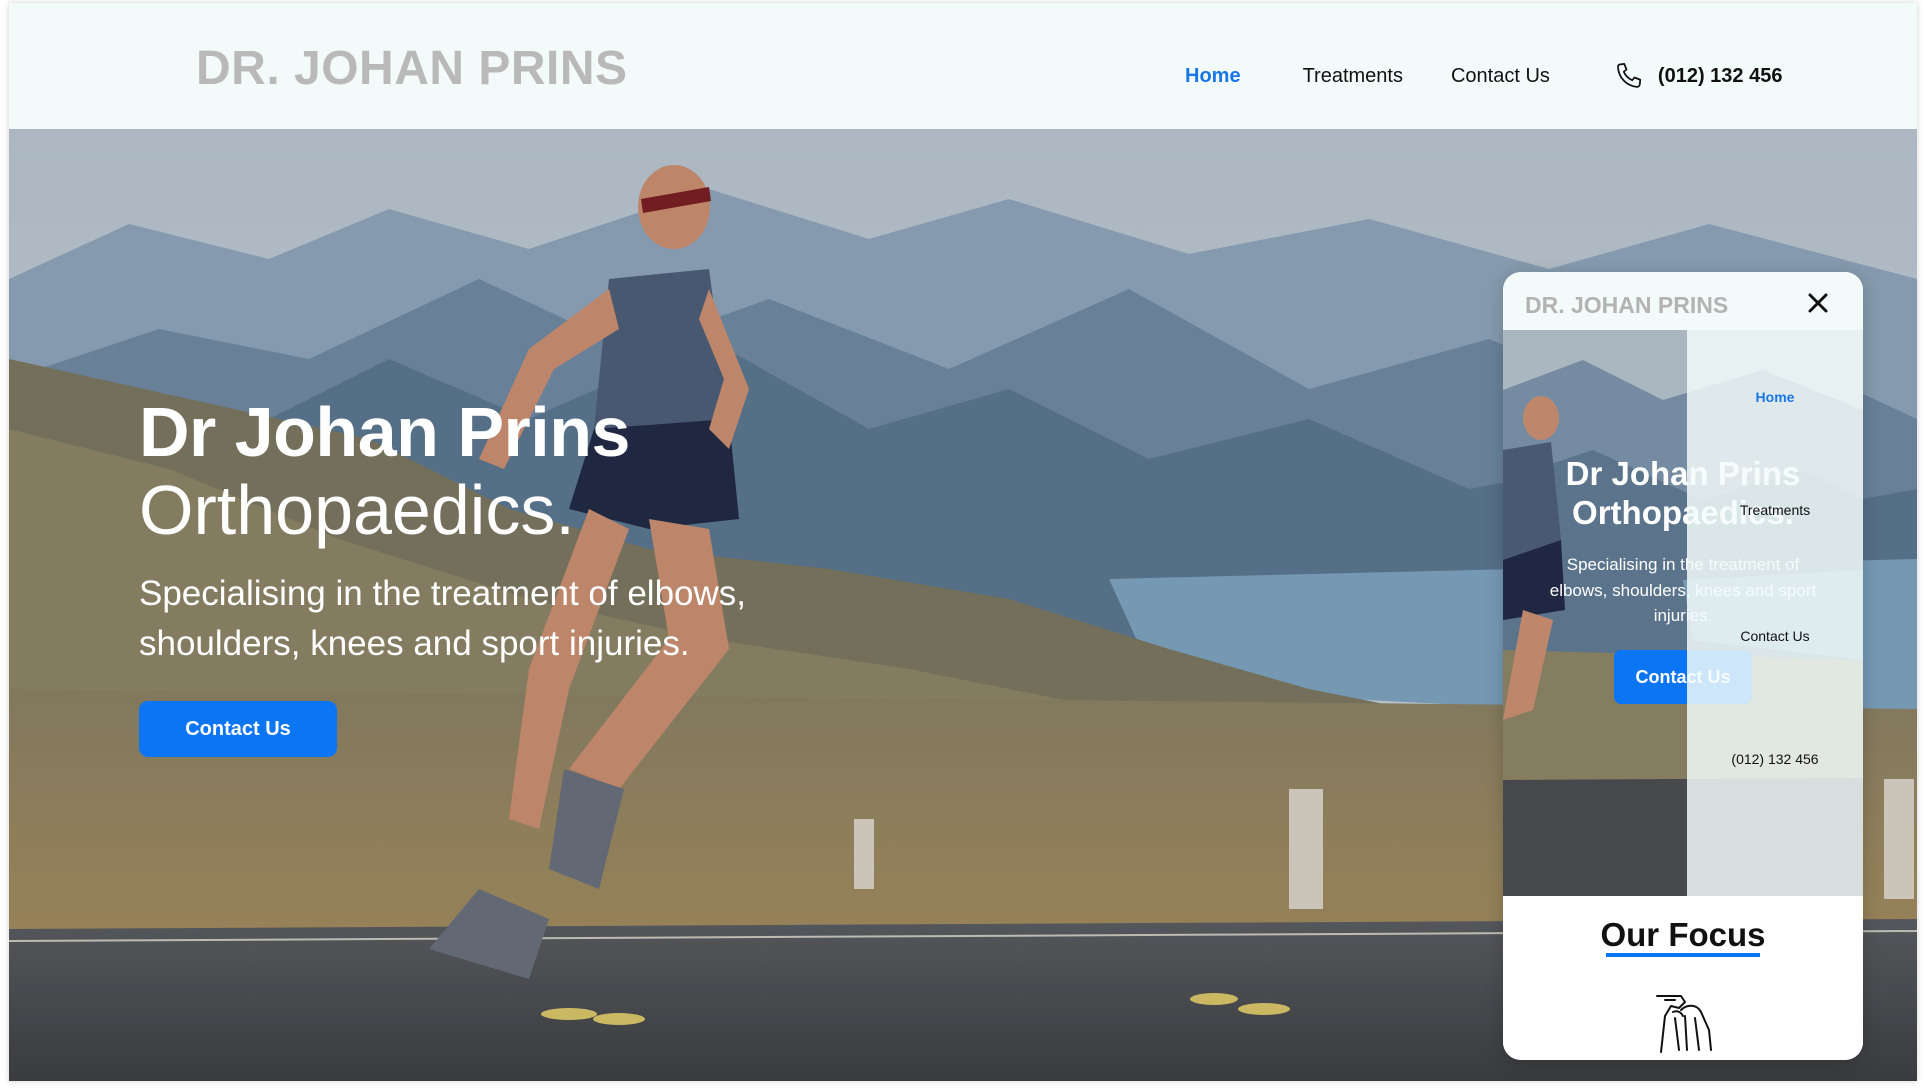 This screenshot has height=1092, width=1926. I want to click on main-nav: Home Treatments Contact Us (012) 132 456, so click(1483, 76).